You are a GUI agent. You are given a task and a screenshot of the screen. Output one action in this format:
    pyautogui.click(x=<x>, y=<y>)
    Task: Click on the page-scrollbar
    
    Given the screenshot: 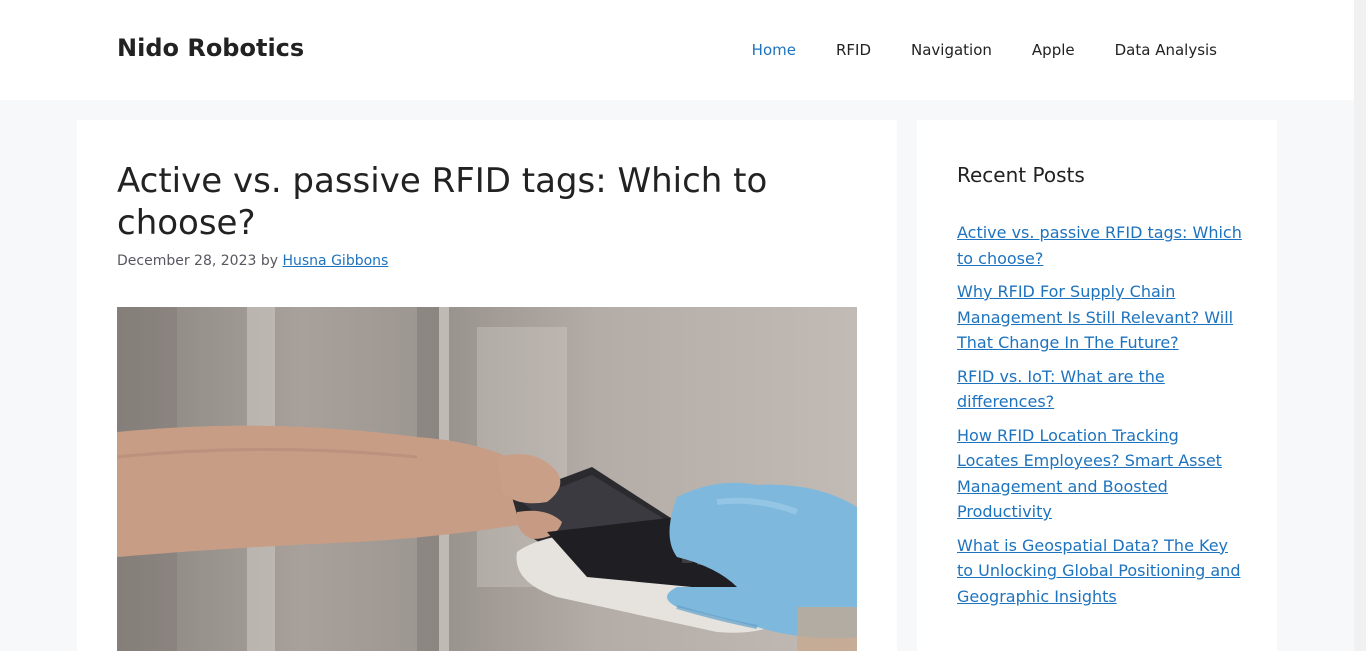 What is the action you would take?
    pyautogui.click(x=1360, y=325)
    